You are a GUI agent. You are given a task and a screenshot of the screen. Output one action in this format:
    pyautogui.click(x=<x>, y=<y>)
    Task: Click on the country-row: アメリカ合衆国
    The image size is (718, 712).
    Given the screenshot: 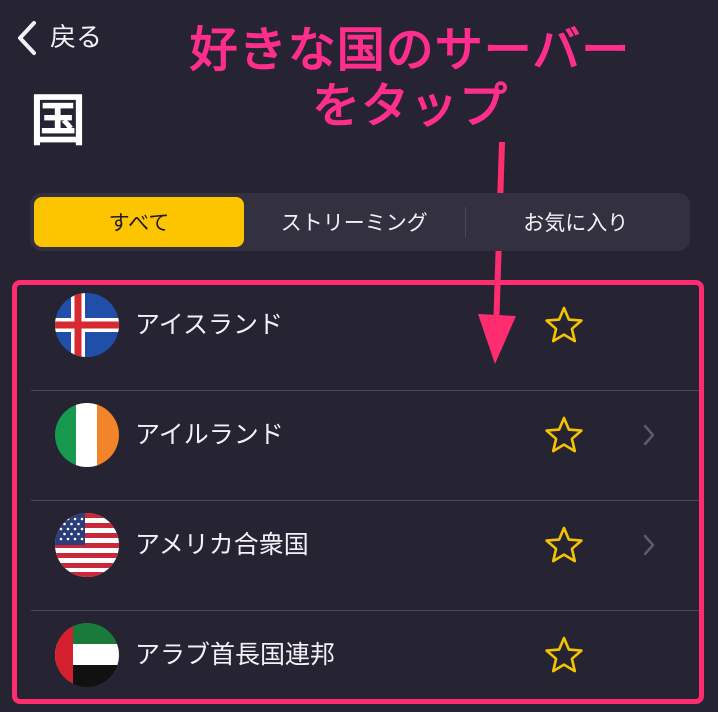 What is the action you would take?
    pyautogui.click(x=358, y=556)
    